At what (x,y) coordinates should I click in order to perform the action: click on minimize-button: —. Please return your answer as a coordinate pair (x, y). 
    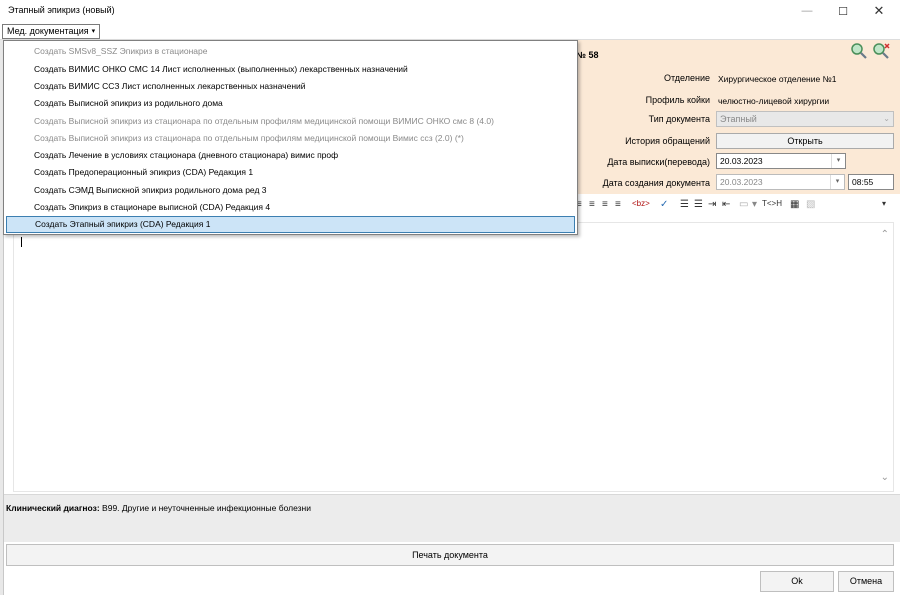
    Looking at the image, I should click on (807, 11).